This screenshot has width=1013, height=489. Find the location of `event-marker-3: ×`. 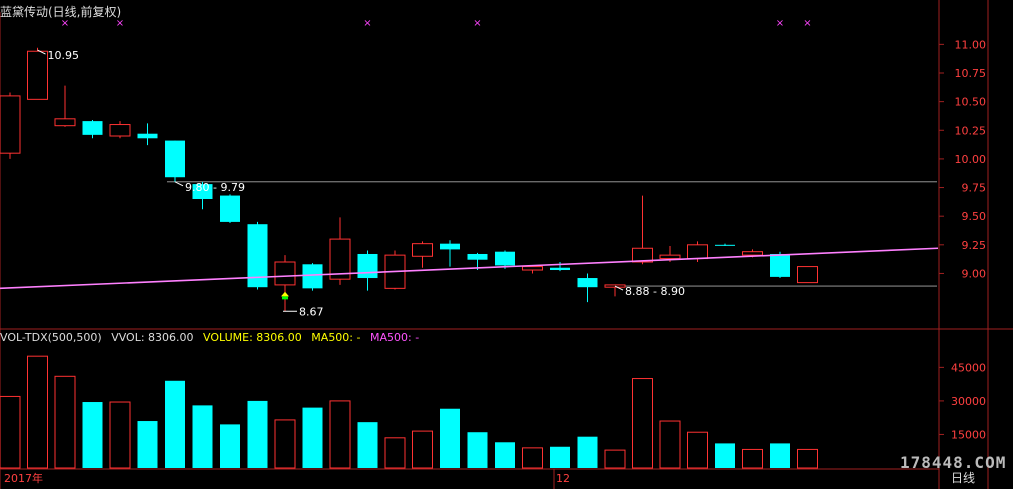

event-marker-3: × is located at coordinates (477, 23).